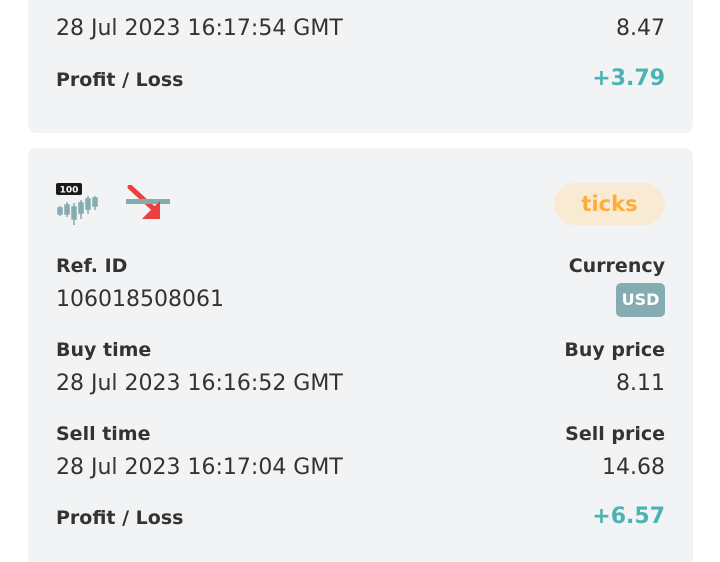 The height and width of the screenshot is (562, 720). I want to click on market-icon-badge: 100, so click(69, 191).